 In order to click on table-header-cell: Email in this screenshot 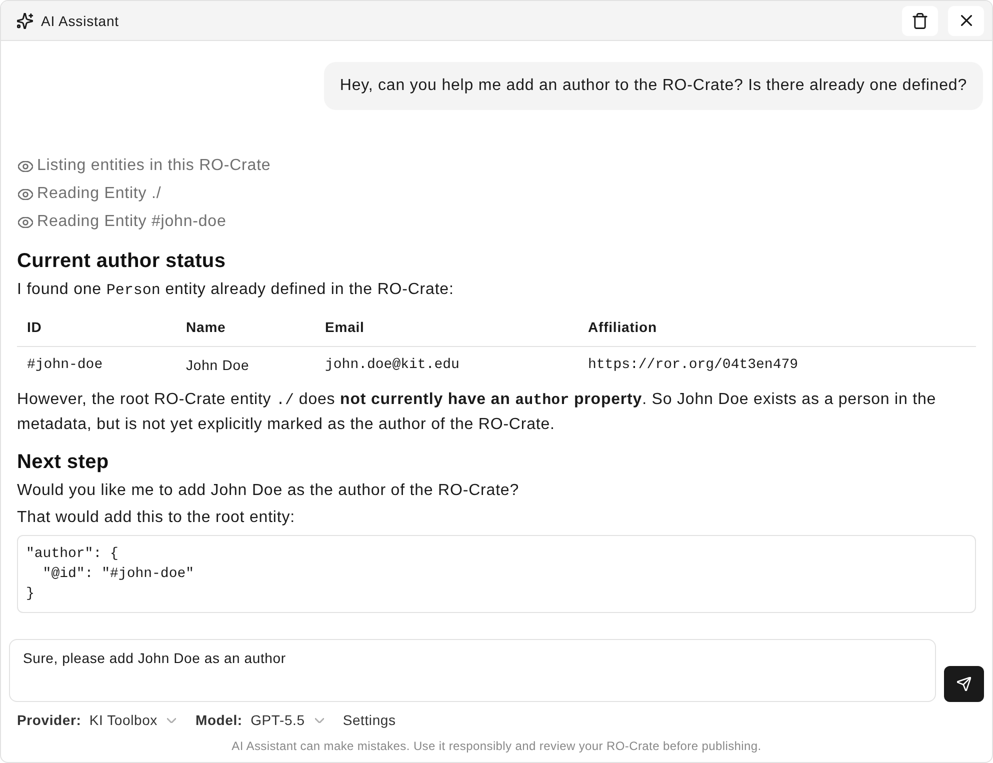, I will do `click(446, 326)`.